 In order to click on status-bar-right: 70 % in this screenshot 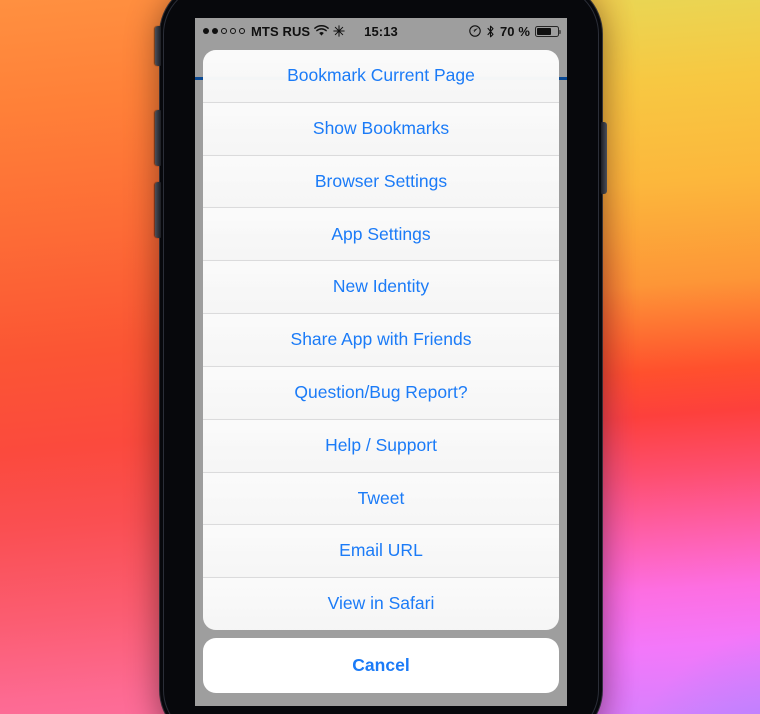, I will do `click(479, 31)`.